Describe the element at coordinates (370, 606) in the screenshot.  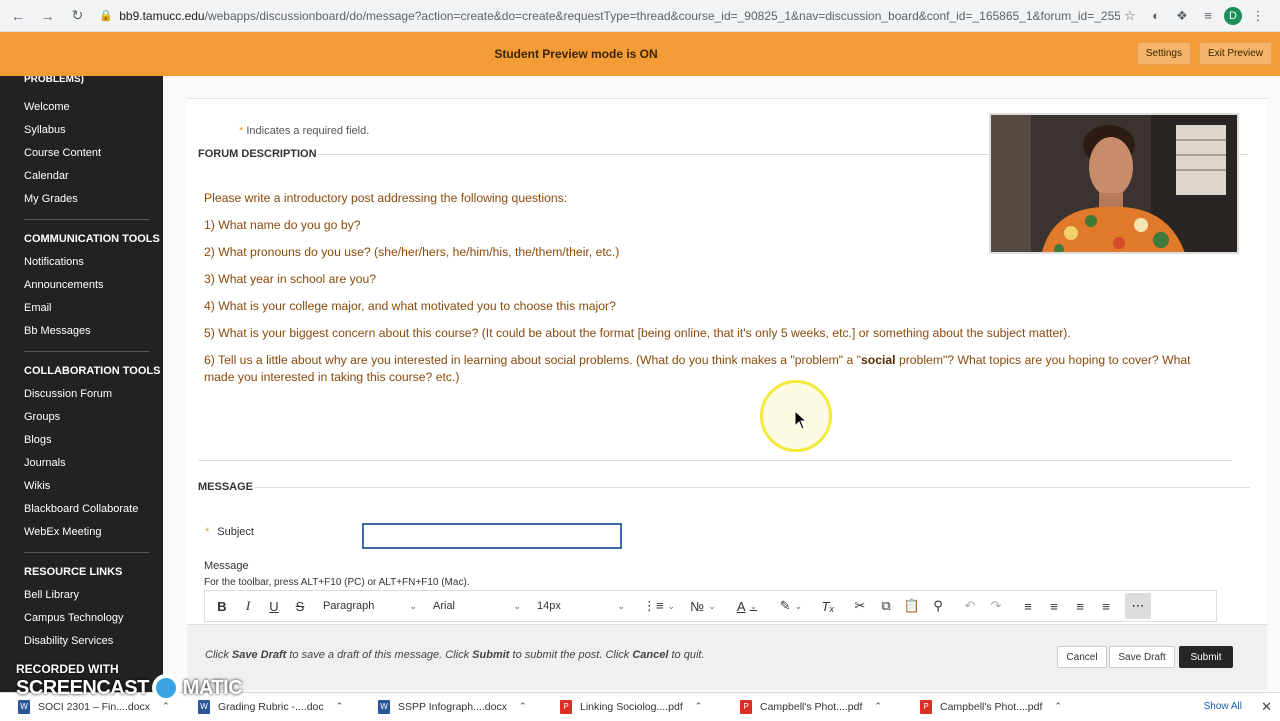
I see `paragraph-format-select: Paragraph ⌄` at that location.